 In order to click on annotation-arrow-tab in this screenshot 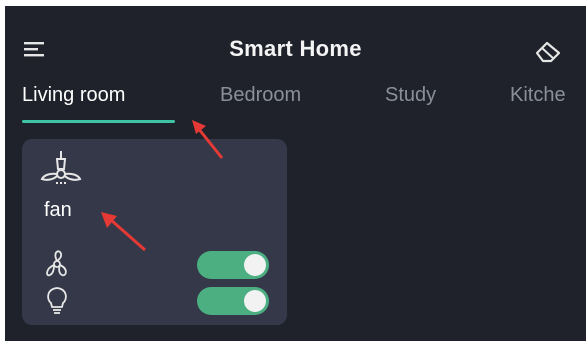, I will do `click(208, 139)`.